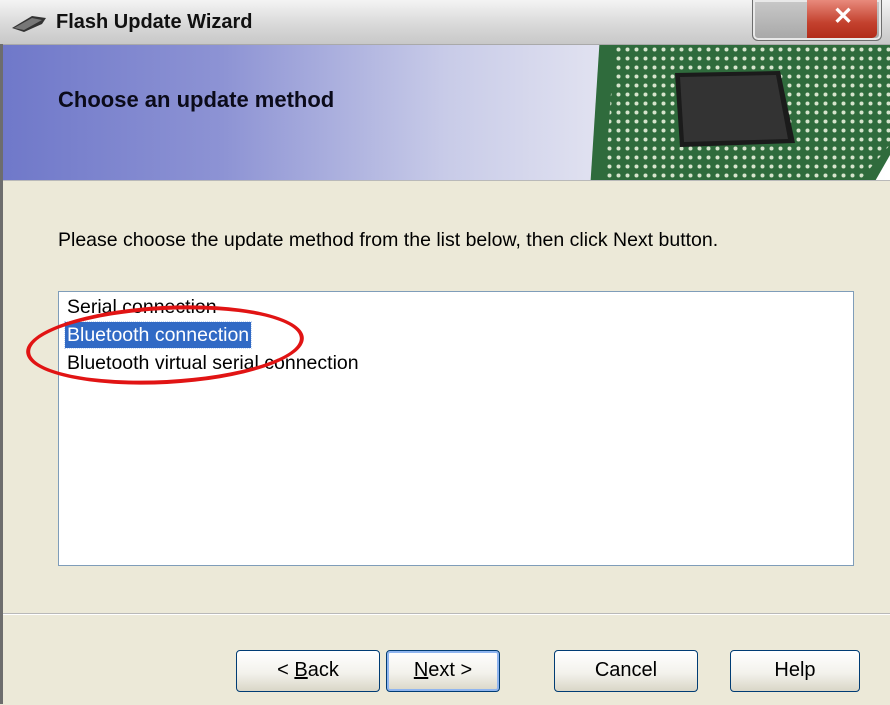 This screenshot has height=705, width=890. What do you see at coordinates (196, 99) in the screenshot?
I see `page-title: Choose an update method` at bounding box center [196, 99].